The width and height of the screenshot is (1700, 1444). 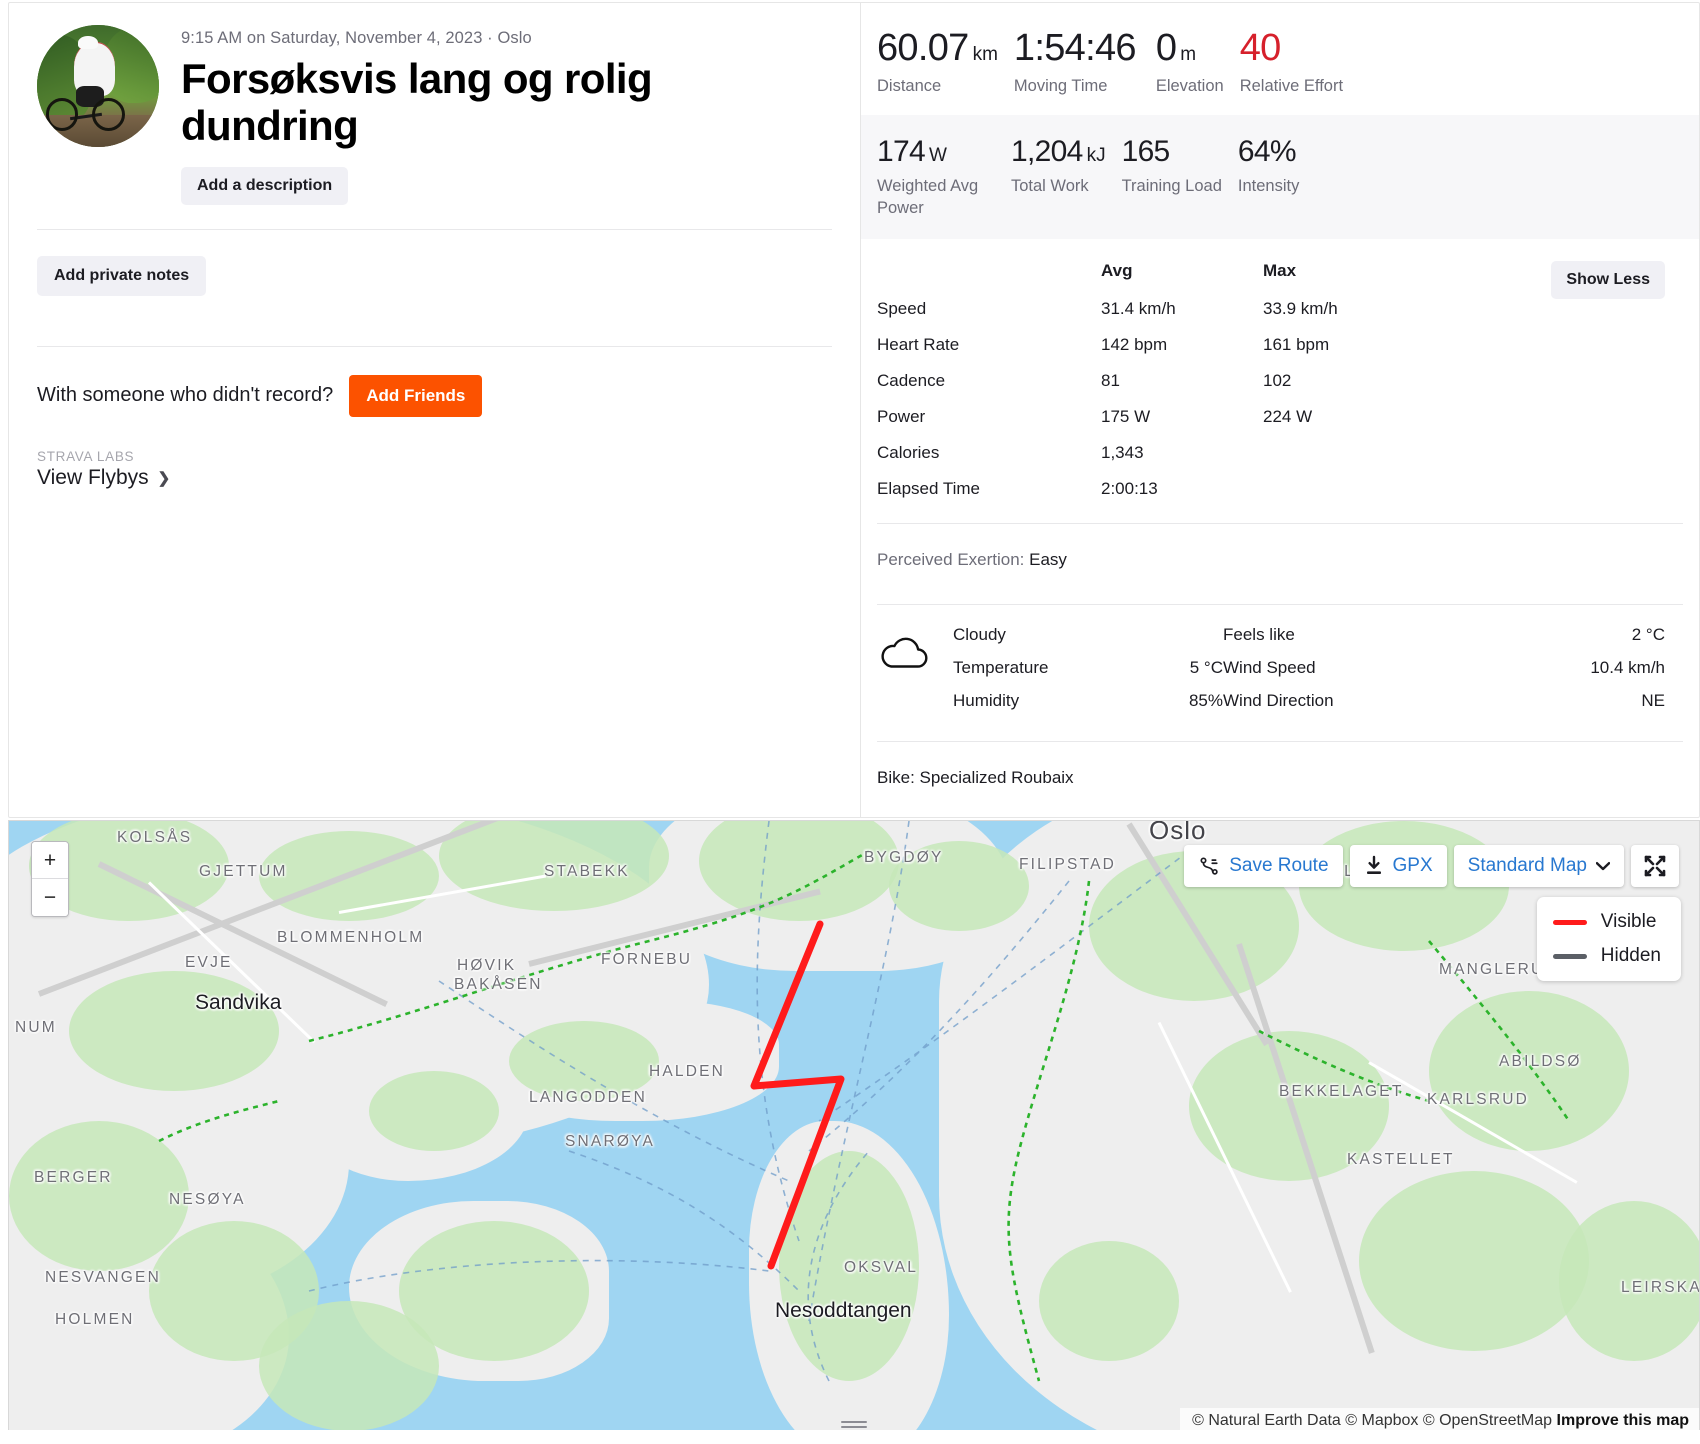 What do you see at coordinates (843, 1310) in the screenshot?
I see `map-label: Nesoddtangen` at bounding box center [843, 1310].